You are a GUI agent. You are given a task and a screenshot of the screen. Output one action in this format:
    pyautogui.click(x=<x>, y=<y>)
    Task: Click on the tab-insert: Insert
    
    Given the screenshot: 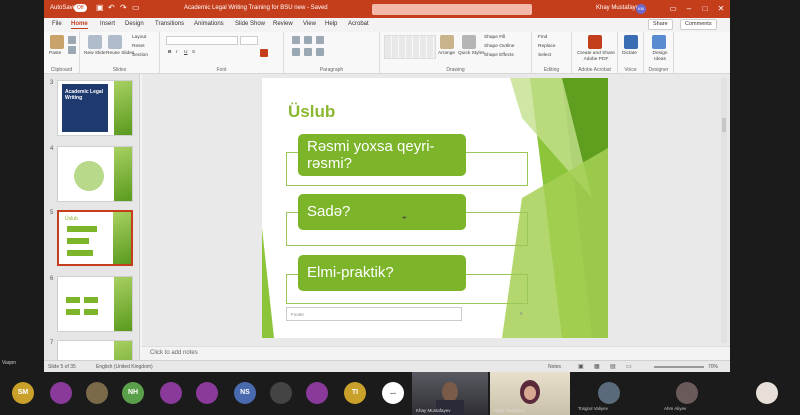 What is the action you would take?
    pyautogui.click(x=107, y=24)
    